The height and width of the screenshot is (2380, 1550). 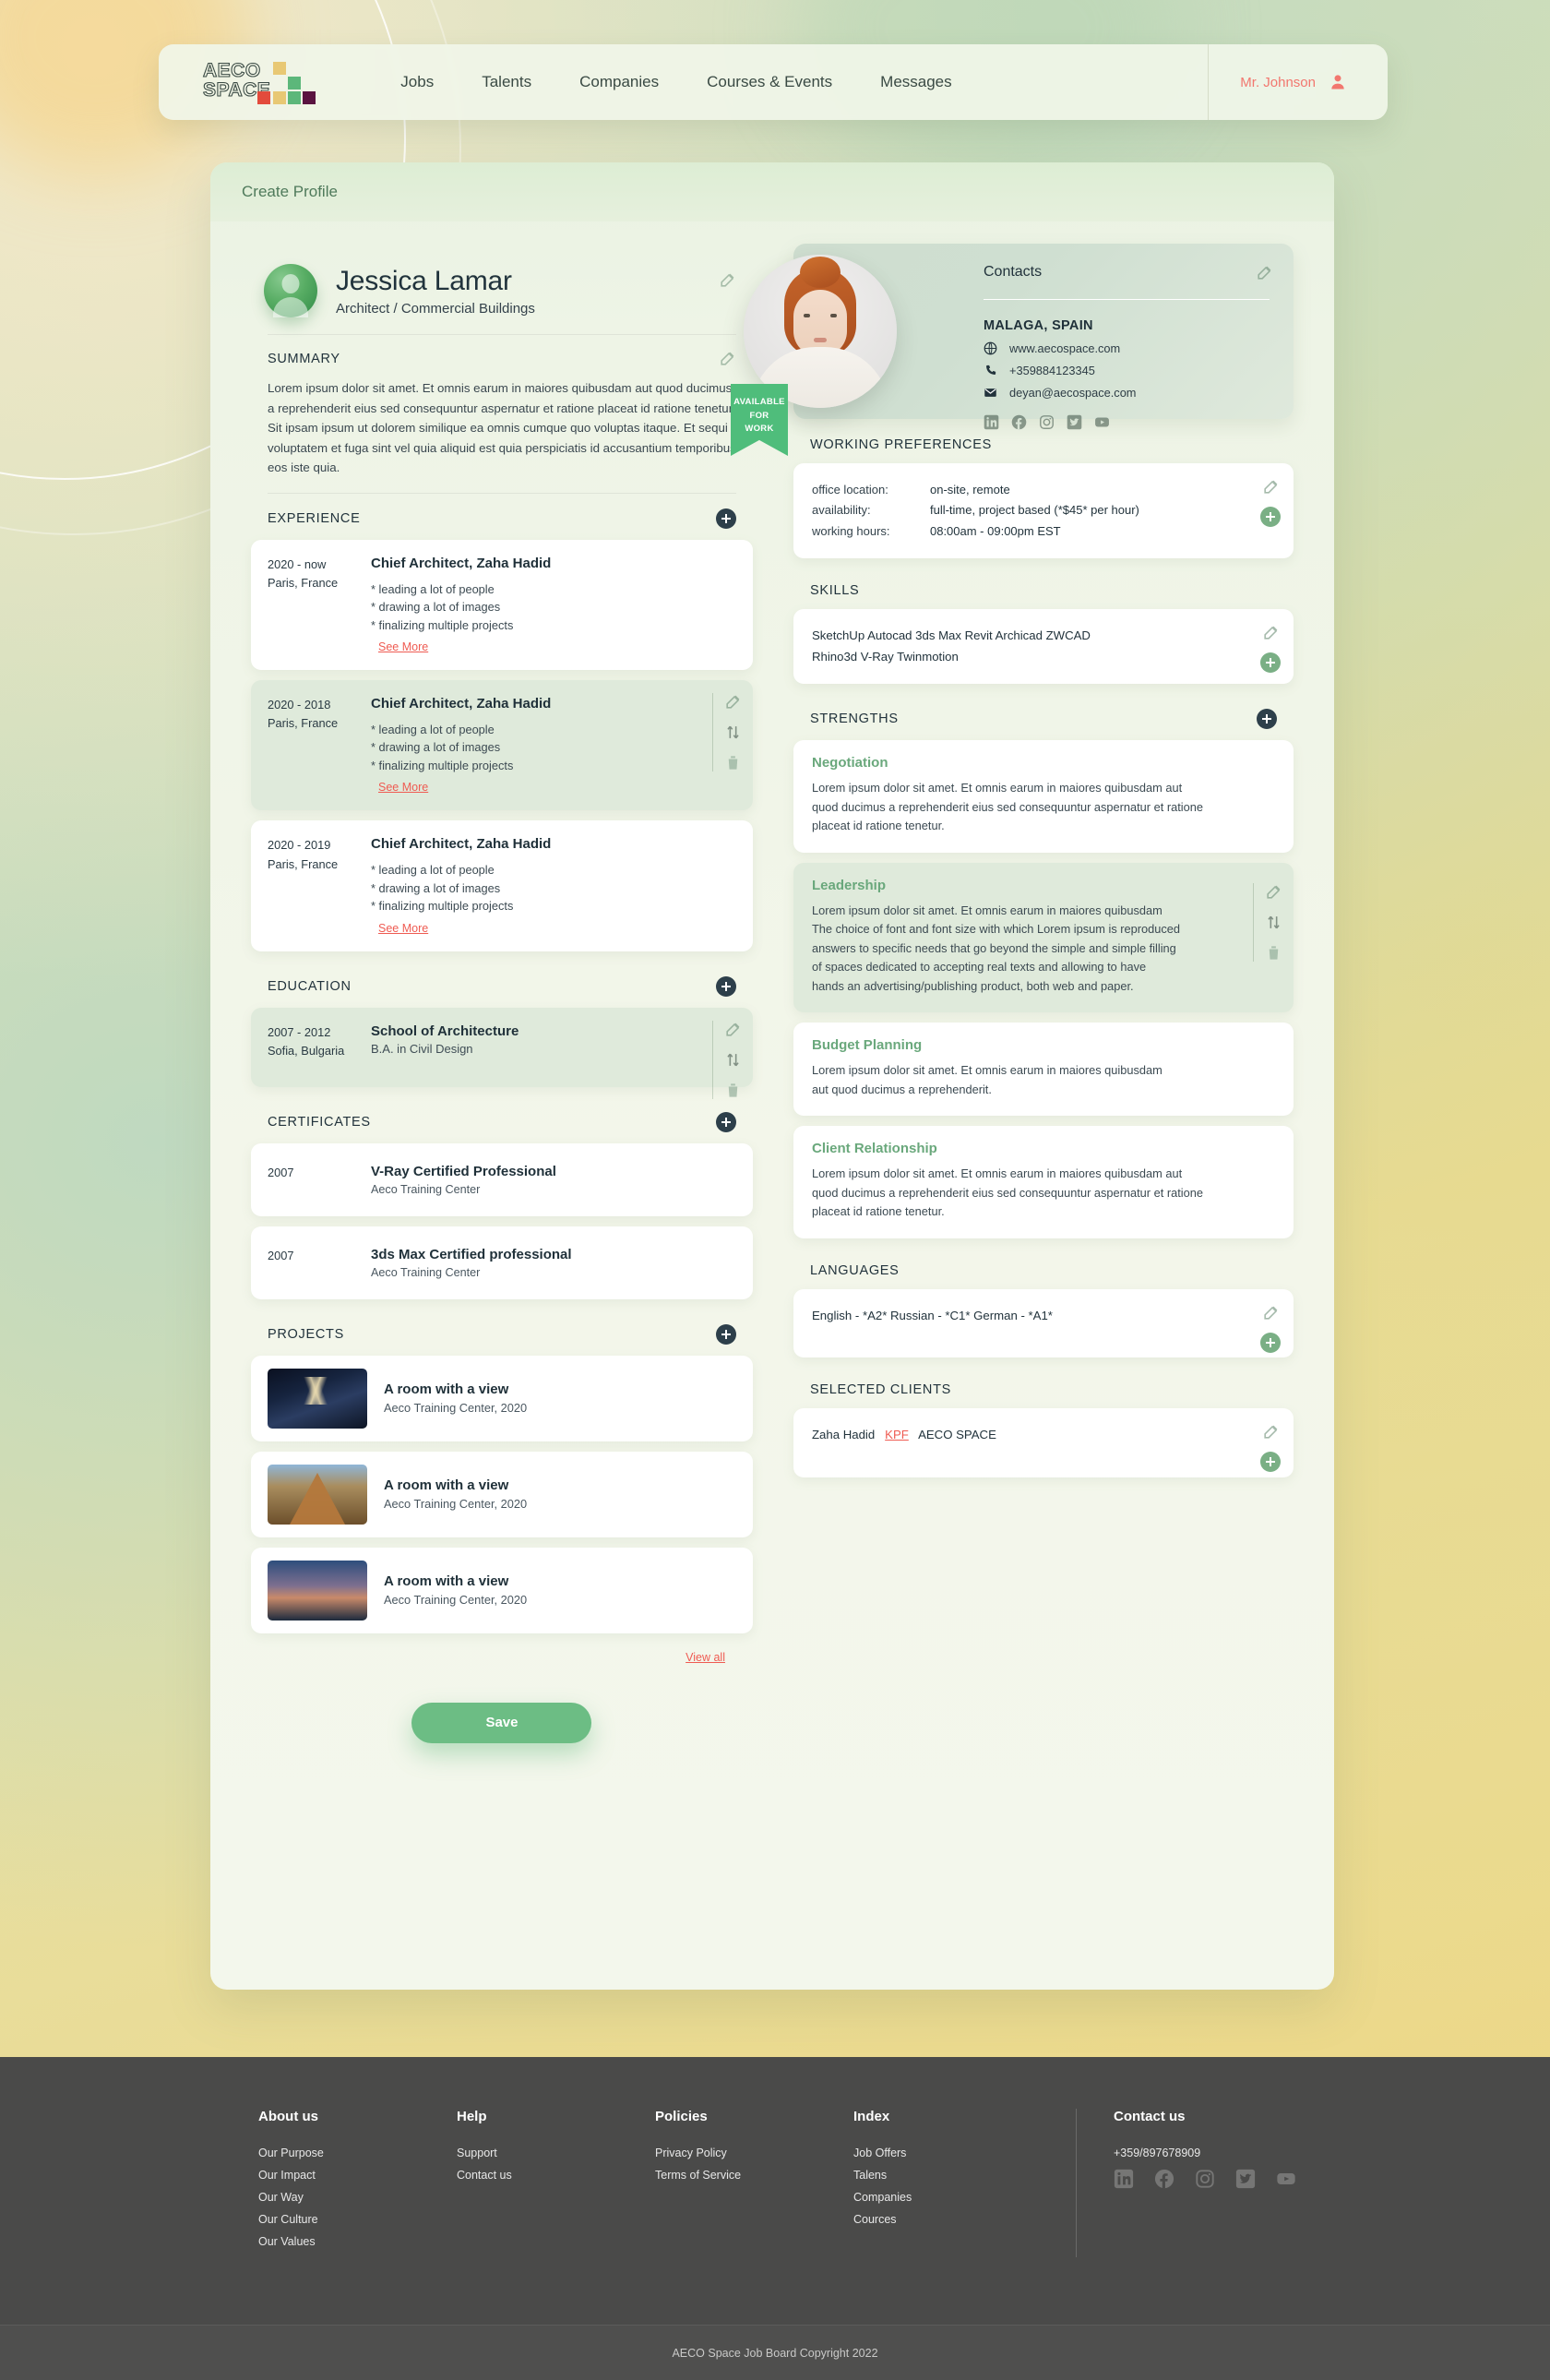 I want to click on footer-phone: +359/897678909, so click(x=1194, y=2153).